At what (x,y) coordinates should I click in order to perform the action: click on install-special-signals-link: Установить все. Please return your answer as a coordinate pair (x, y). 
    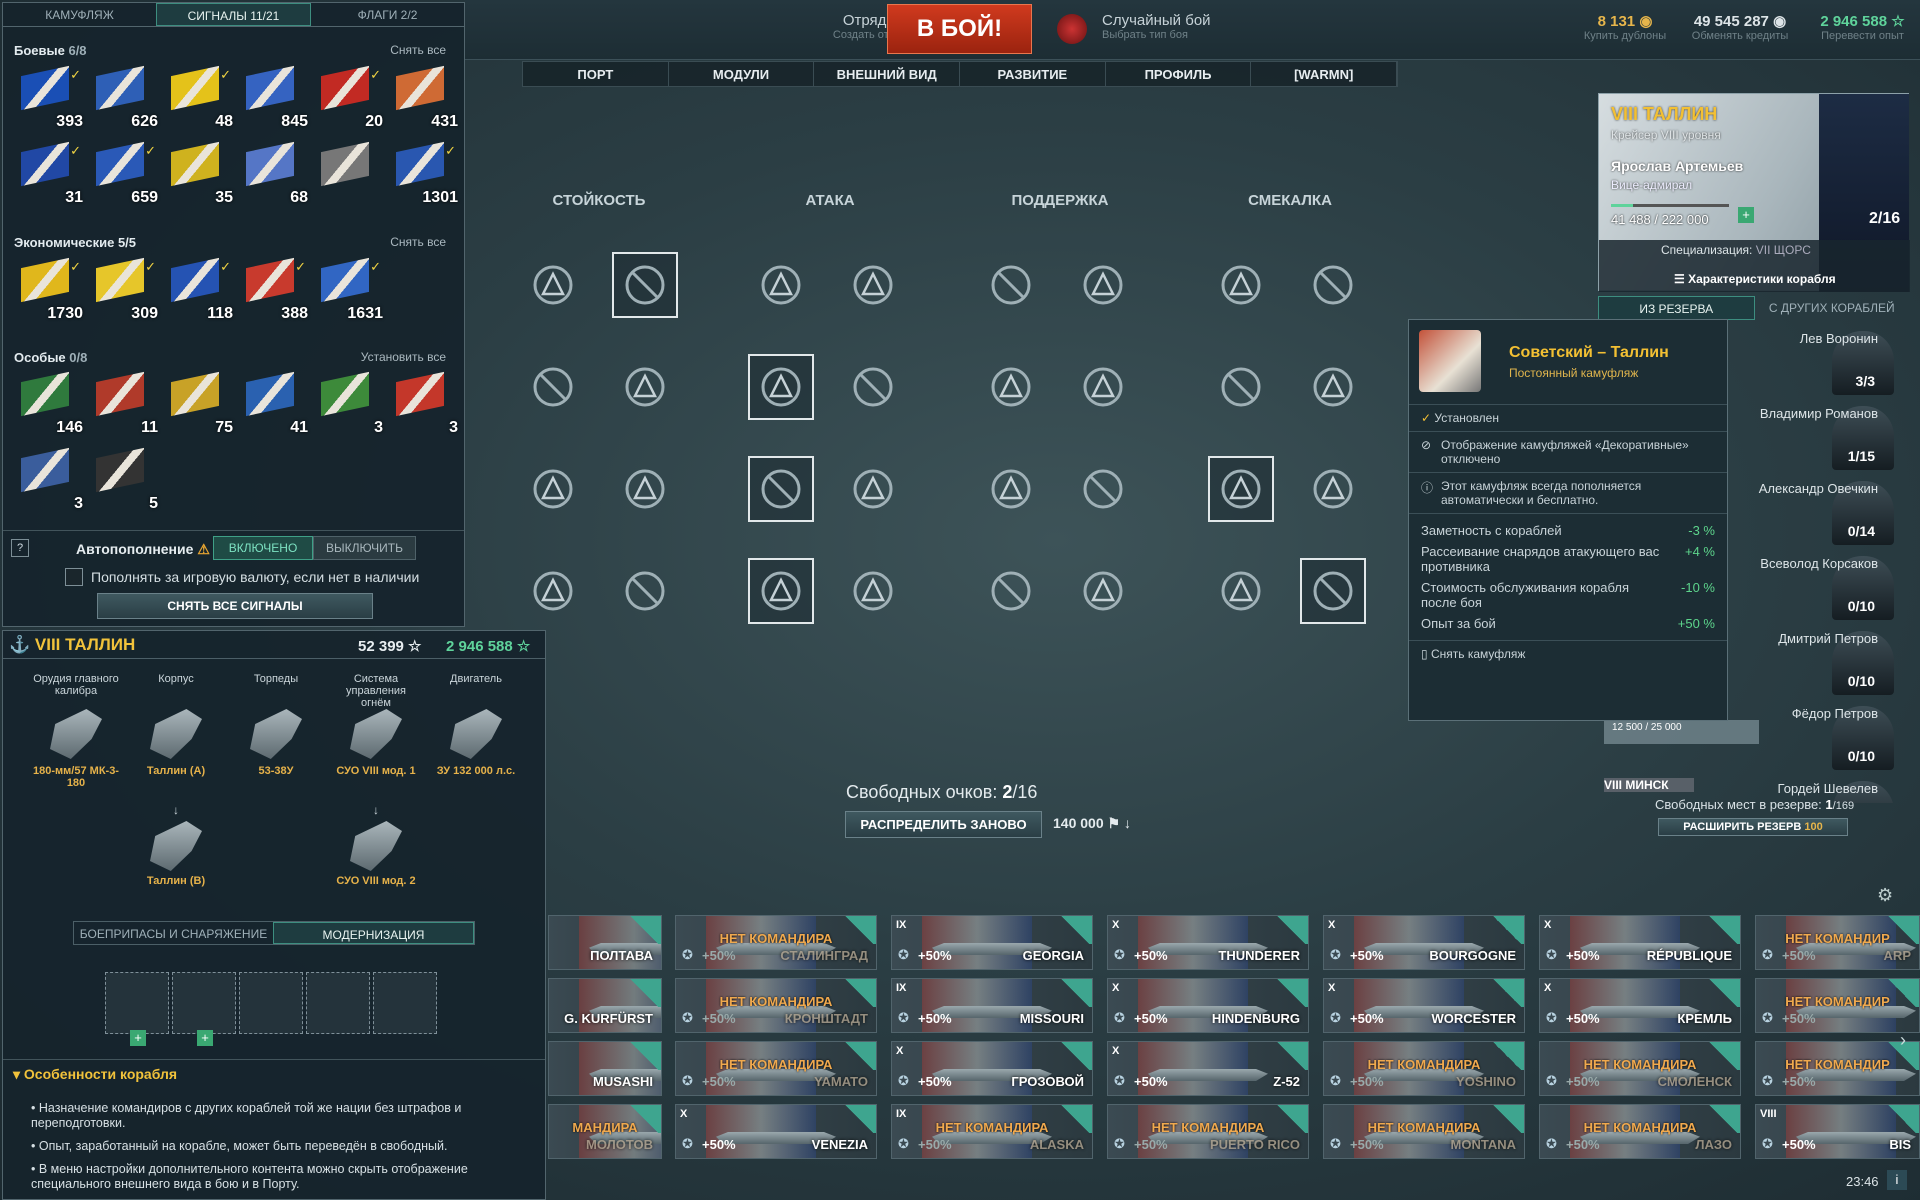
    Looking at the image, I should click on (403, 357).